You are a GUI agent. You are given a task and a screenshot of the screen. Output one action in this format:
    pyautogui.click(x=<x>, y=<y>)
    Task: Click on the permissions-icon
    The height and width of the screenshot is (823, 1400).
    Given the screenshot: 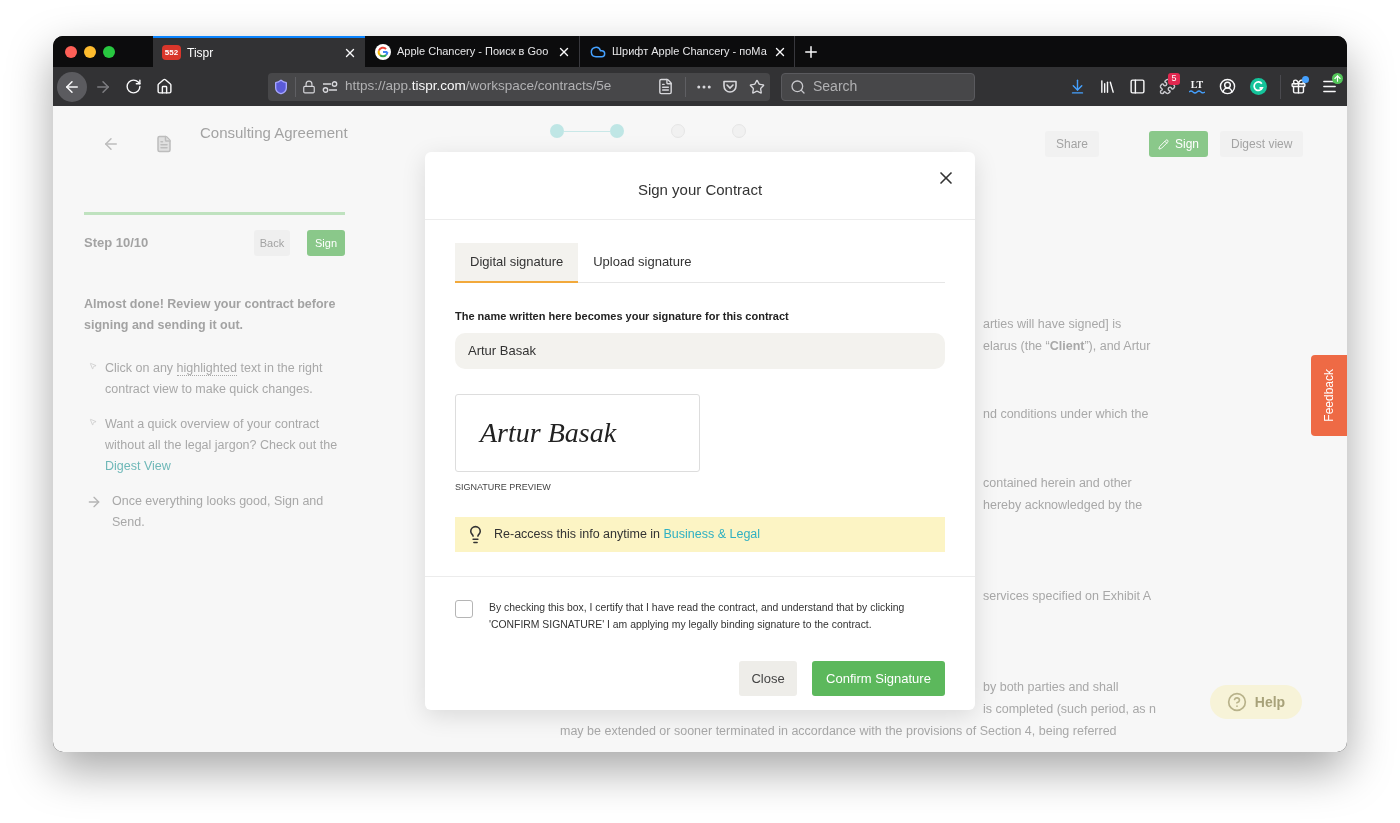 What is the action you would take?
    pyautogui.click(x=330, y=86)
    